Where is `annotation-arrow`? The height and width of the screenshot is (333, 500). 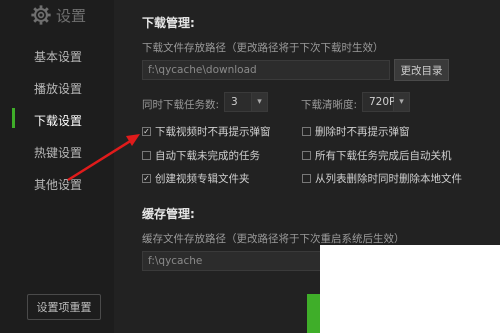
annotation-arrow is located at coordinates (103, 158).